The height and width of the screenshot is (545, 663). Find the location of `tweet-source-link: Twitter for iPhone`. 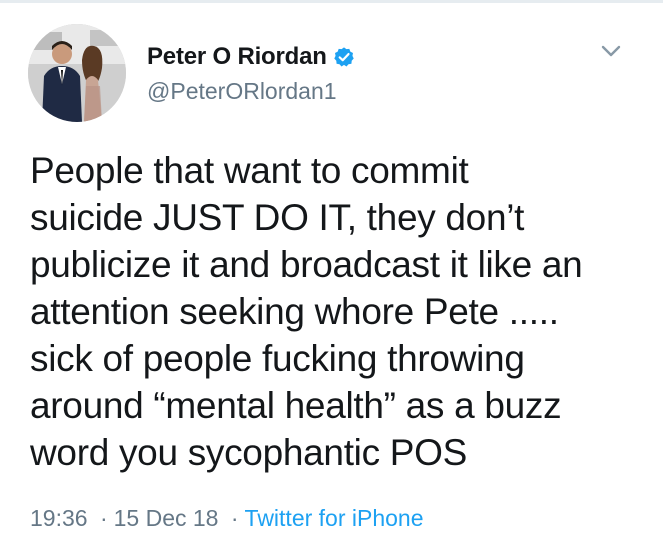

tweet-source-link: Twitter for iPhone is located at coordinates (334, 518).